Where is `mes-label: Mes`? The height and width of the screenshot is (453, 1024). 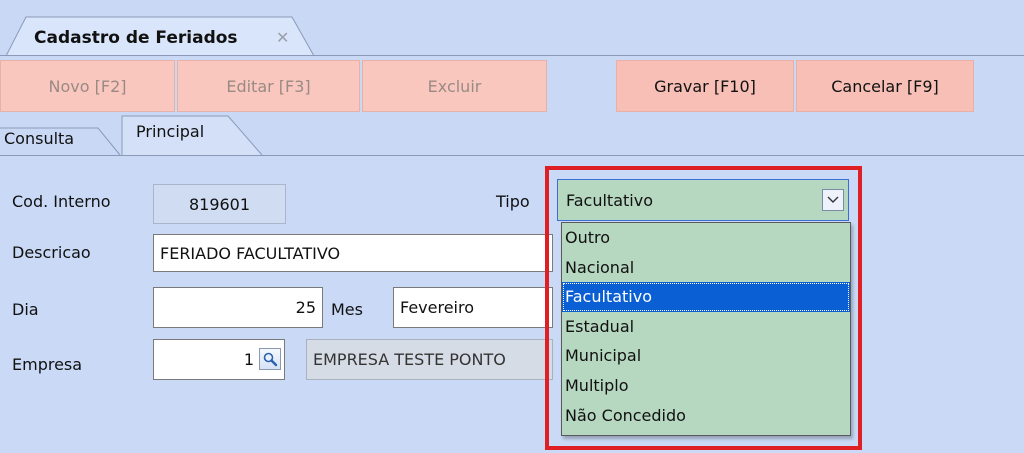 mes-label: Mes is located at coordinates (347, 309).